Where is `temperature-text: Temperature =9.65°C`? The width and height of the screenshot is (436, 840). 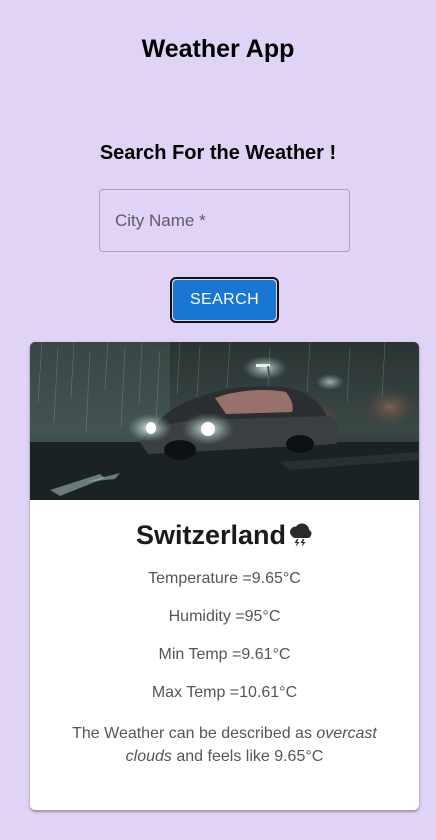
temperature-text: Temperature =9.65°C is located at coordinates (224, 578).